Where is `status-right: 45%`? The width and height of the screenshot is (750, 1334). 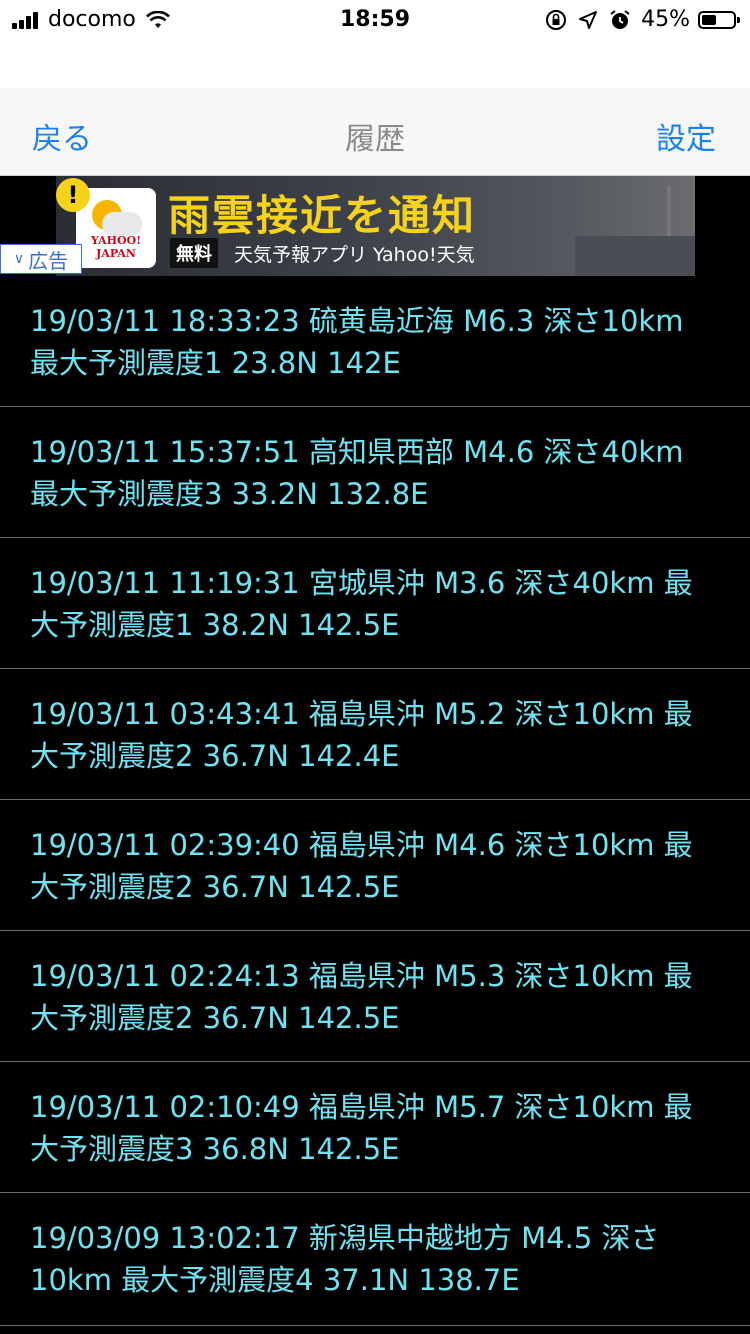
status-right: 45% is located at coordinates (637, 19).